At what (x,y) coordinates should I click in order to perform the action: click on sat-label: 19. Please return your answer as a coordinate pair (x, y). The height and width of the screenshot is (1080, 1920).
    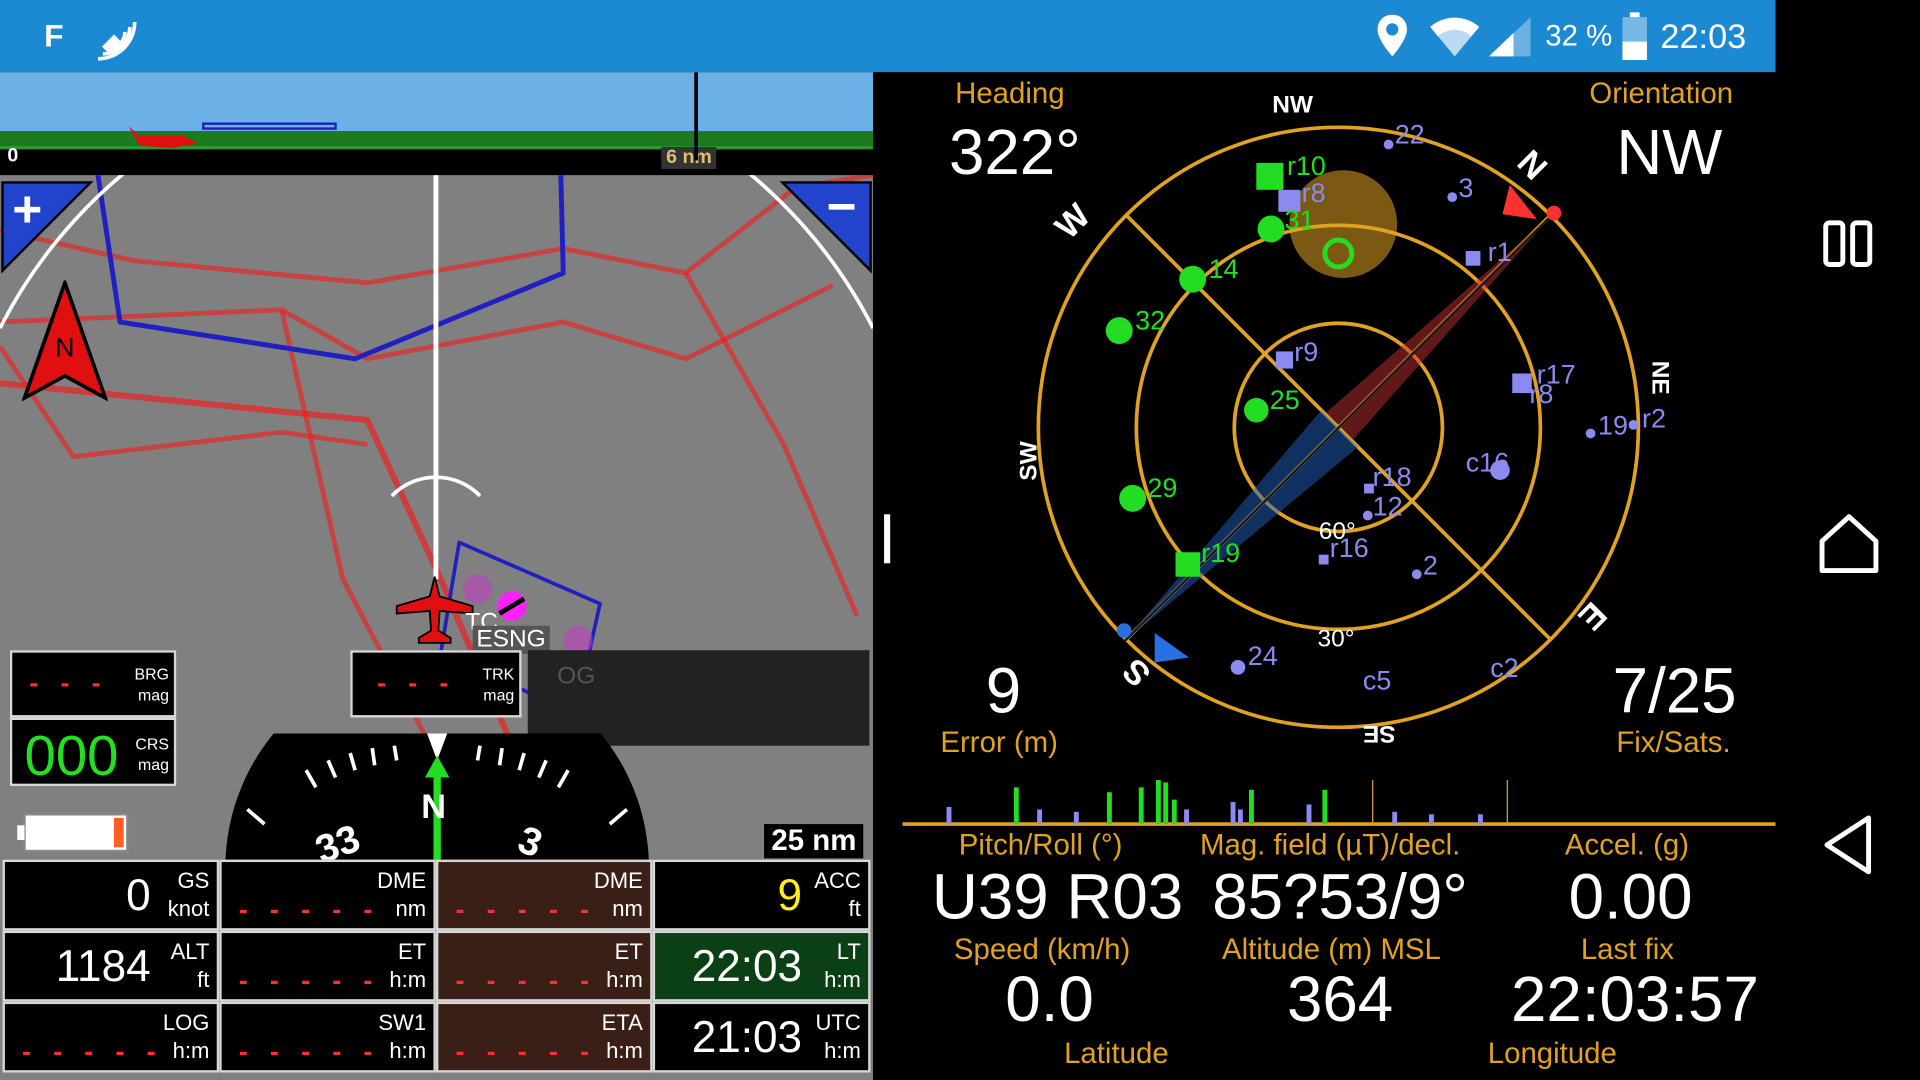
    Looking at the image, I should click on (1612, 425).